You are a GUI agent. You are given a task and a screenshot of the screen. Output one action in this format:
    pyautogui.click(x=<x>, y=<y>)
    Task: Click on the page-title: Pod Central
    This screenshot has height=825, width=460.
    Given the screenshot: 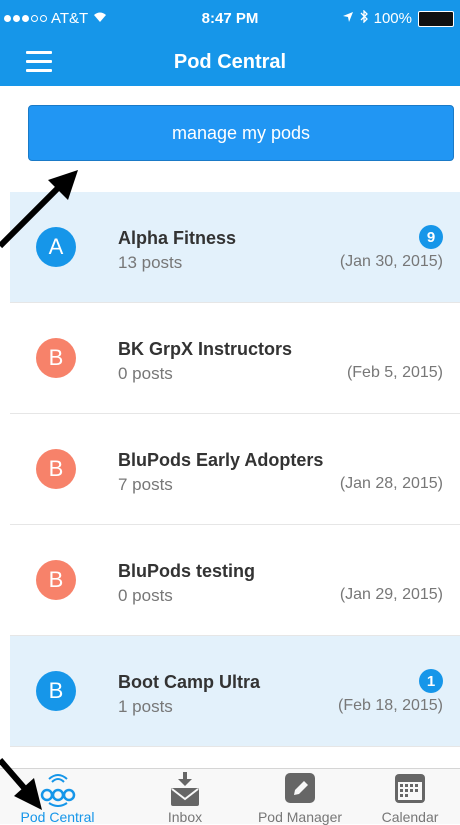 What is the action you would take?
    pyautogui.click(x=230, y=62)
    